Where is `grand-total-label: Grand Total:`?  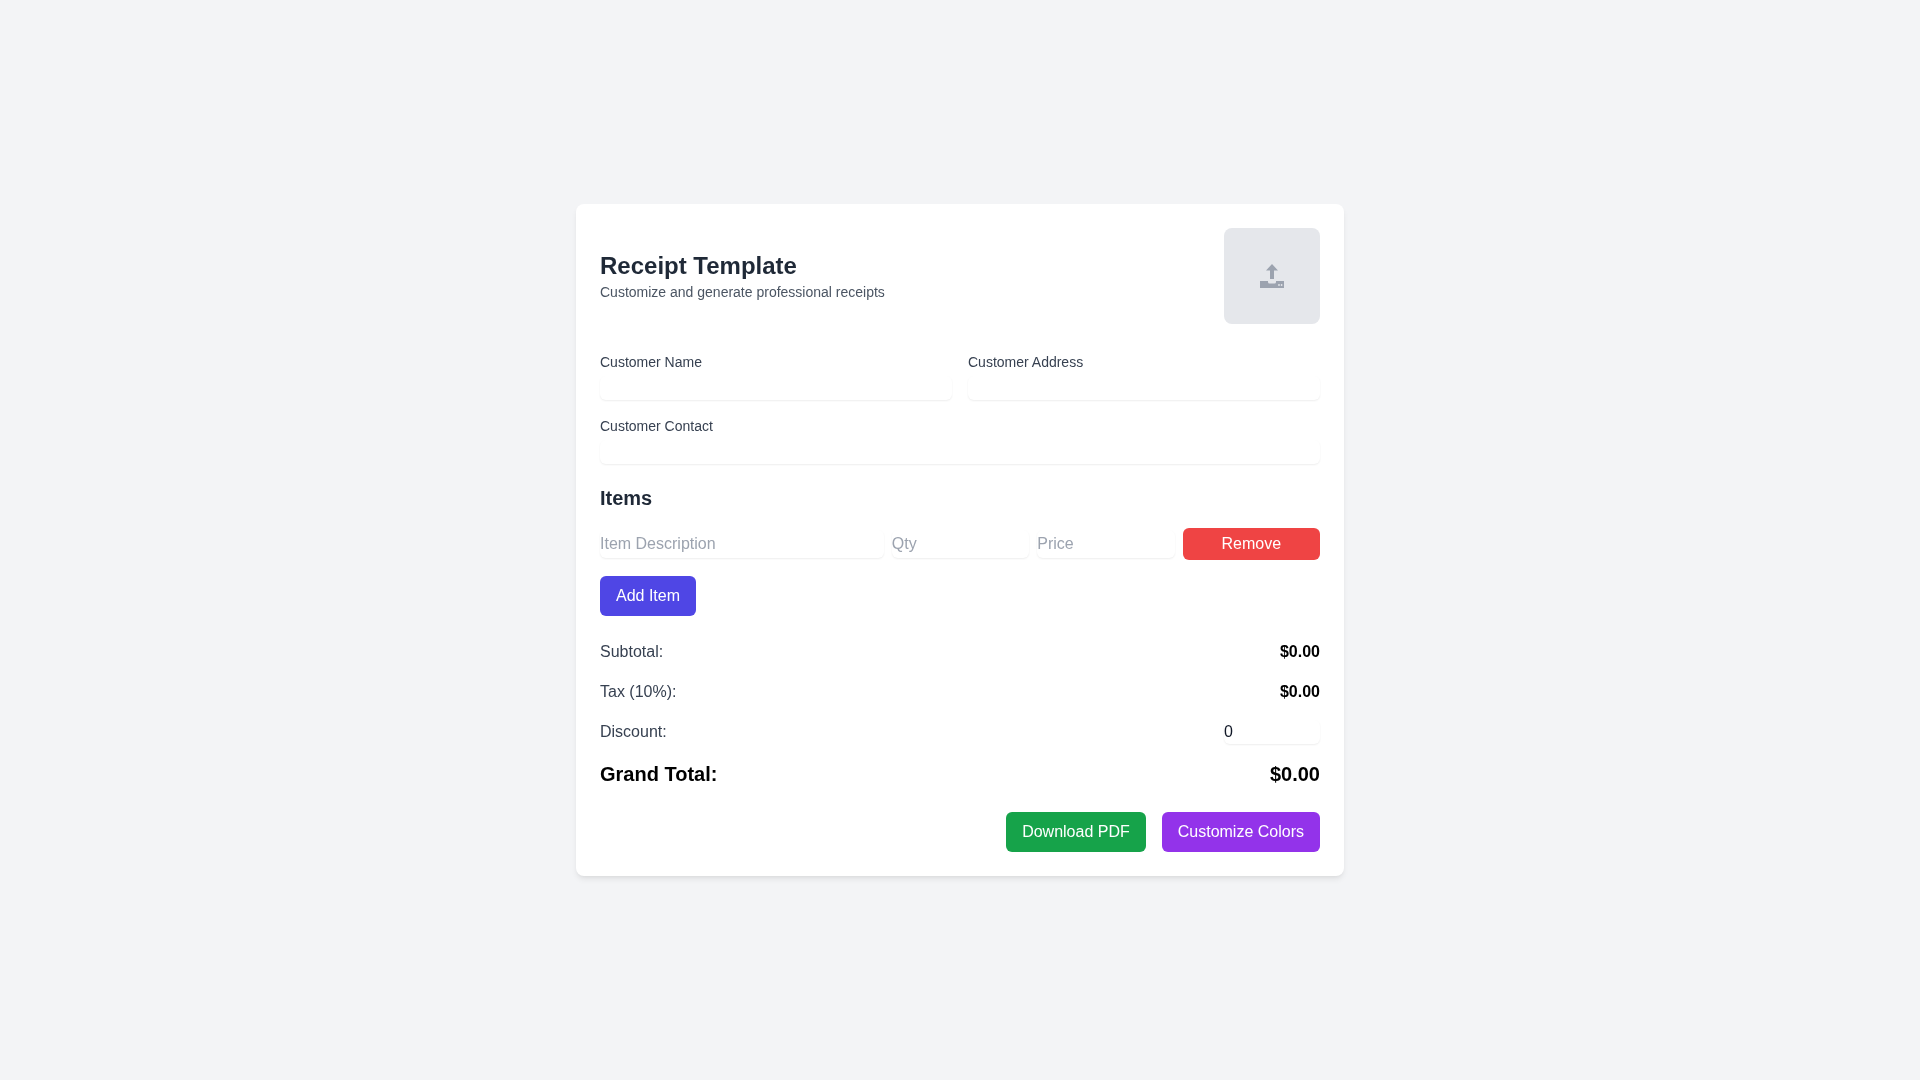 grand-total-label: Grand Total: is located at coordinates (659, 774).